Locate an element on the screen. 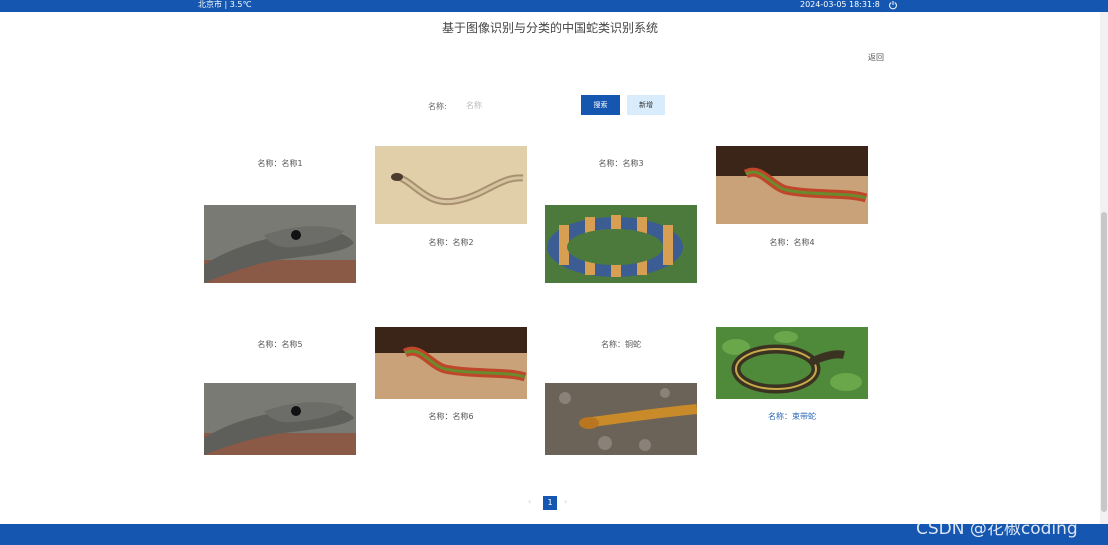 The width and height of the screenshot is (1108, 545). search-button: 搜索 is located at coordinates (600, 105).